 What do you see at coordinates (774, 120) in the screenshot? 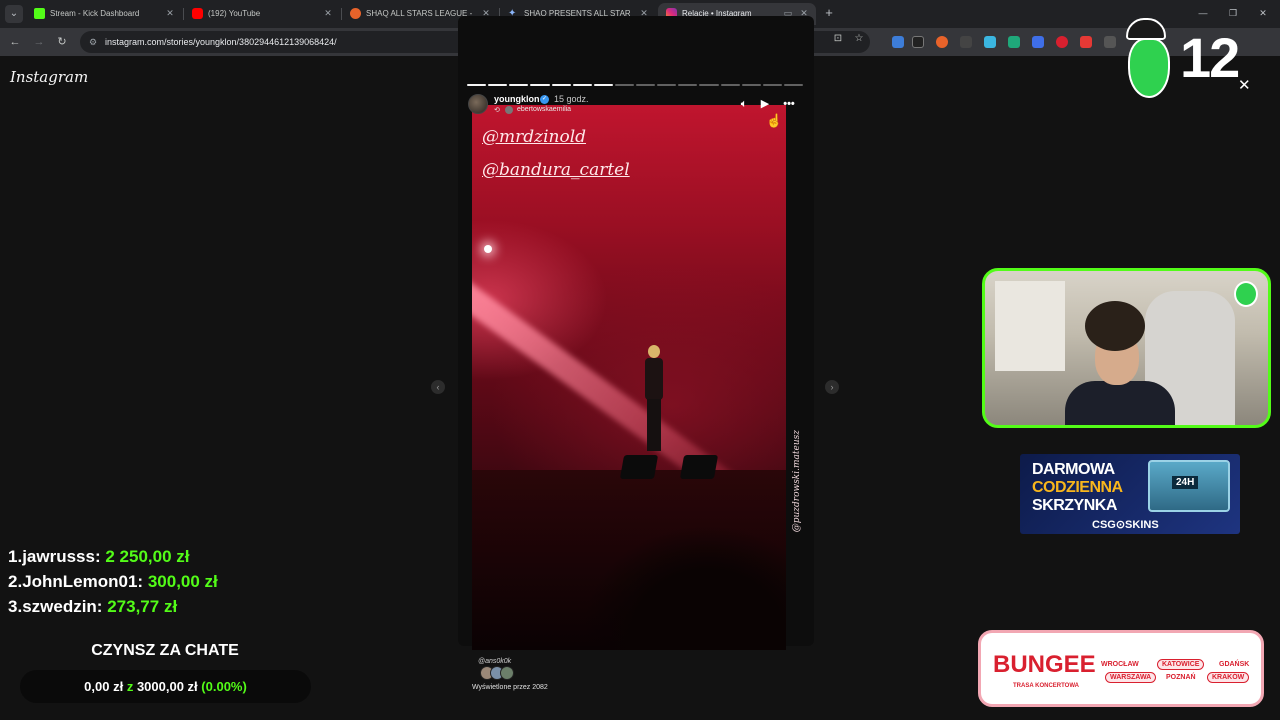
I see `mouse-cursor-icon: ☝` at bounding box center [774, 120].